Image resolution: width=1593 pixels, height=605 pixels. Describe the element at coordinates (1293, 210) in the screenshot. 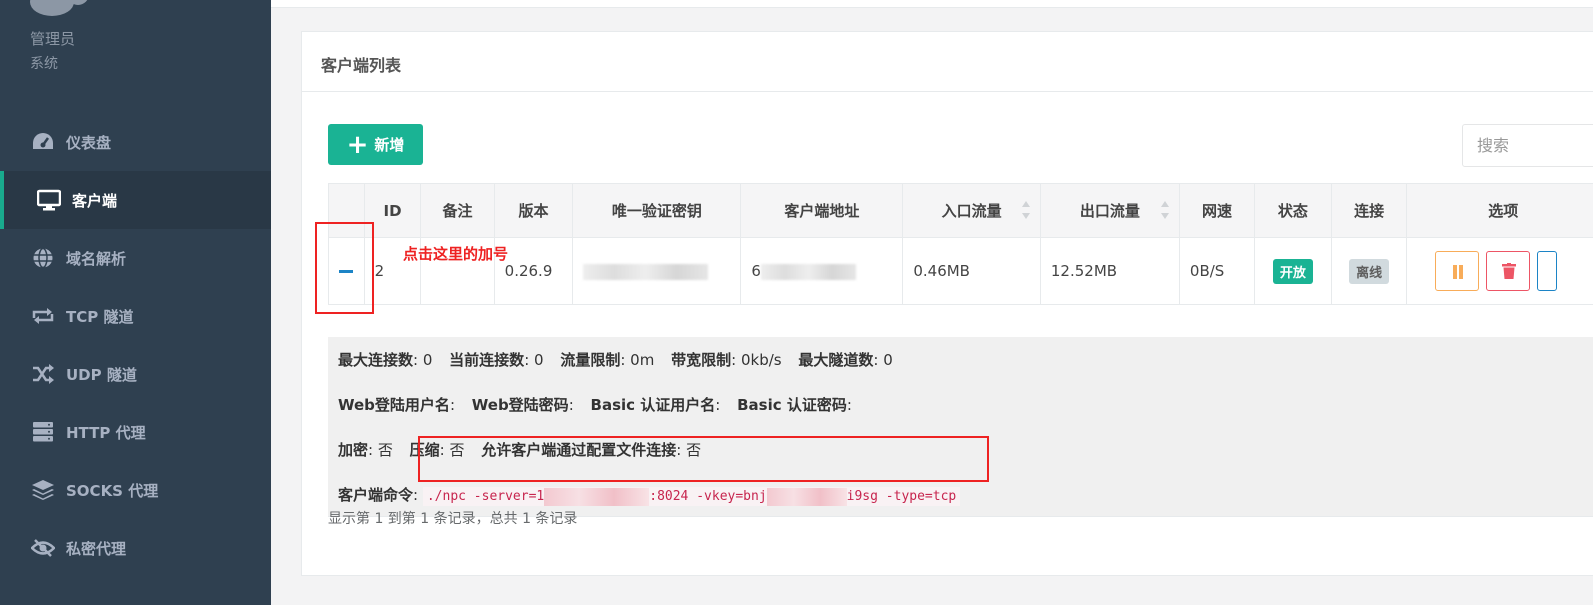

I see `column-header-status: 状态` at that location.